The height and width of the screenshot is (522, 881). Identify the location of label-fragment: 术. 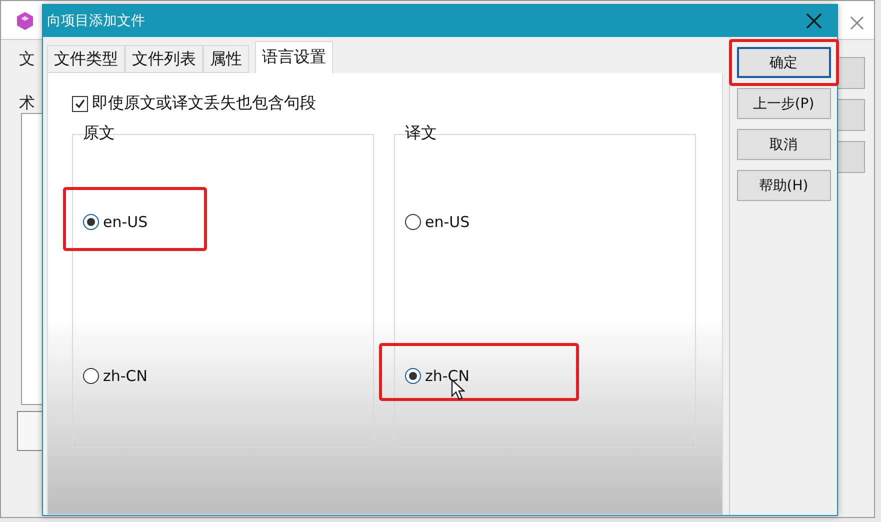
(27, 103).